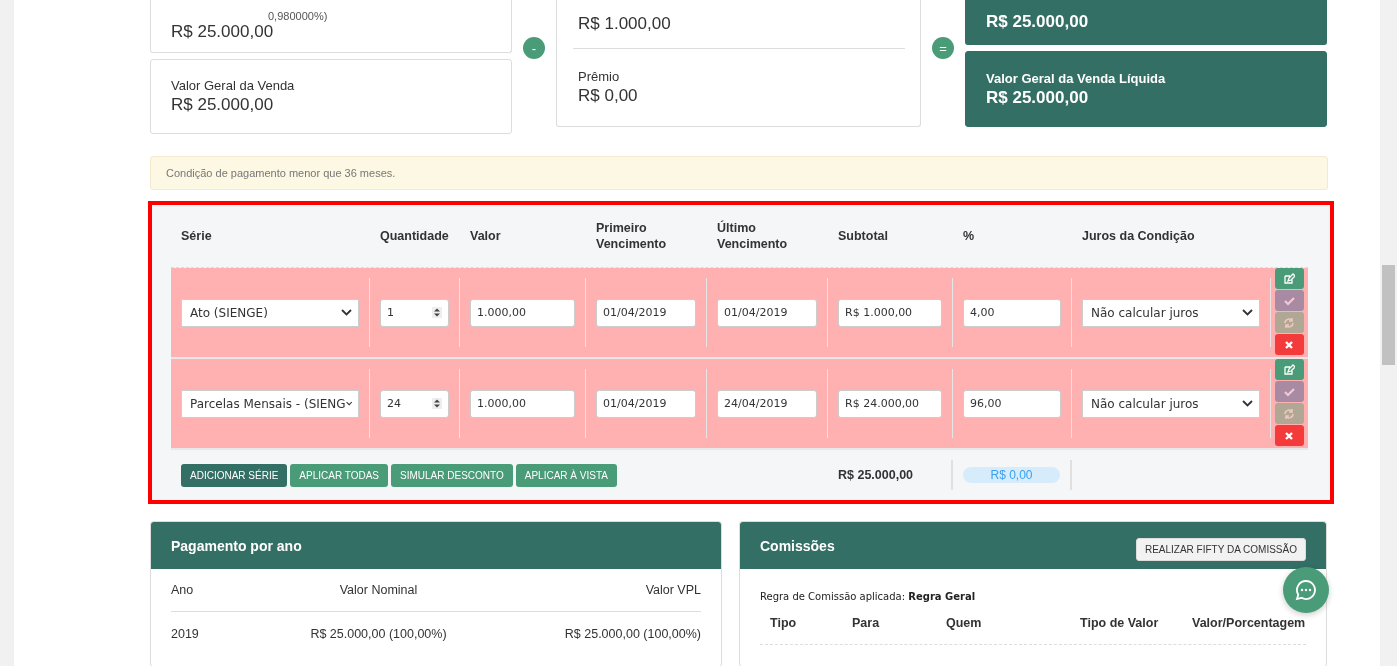 Image resolution: width=1397 pixels, height=666 pixels. I want to click on minus-sign: -, so click(534, 48).